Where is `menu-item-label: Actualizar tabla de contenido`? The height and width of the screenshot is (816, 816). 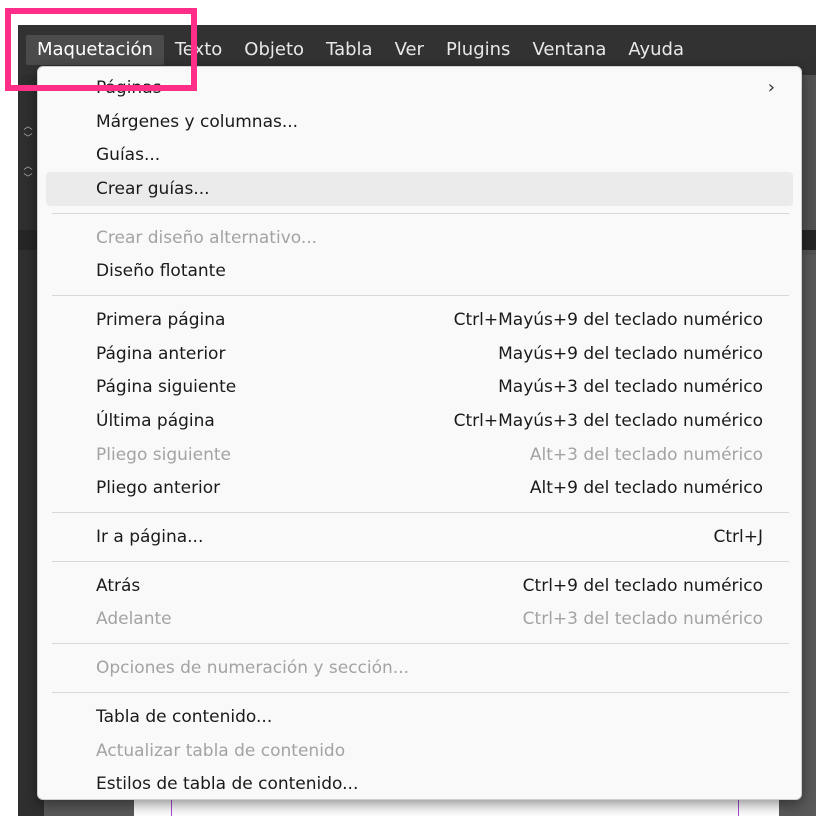
menu-item-label: Actualizar tabla de contenido is located at coordinates (221, 750).